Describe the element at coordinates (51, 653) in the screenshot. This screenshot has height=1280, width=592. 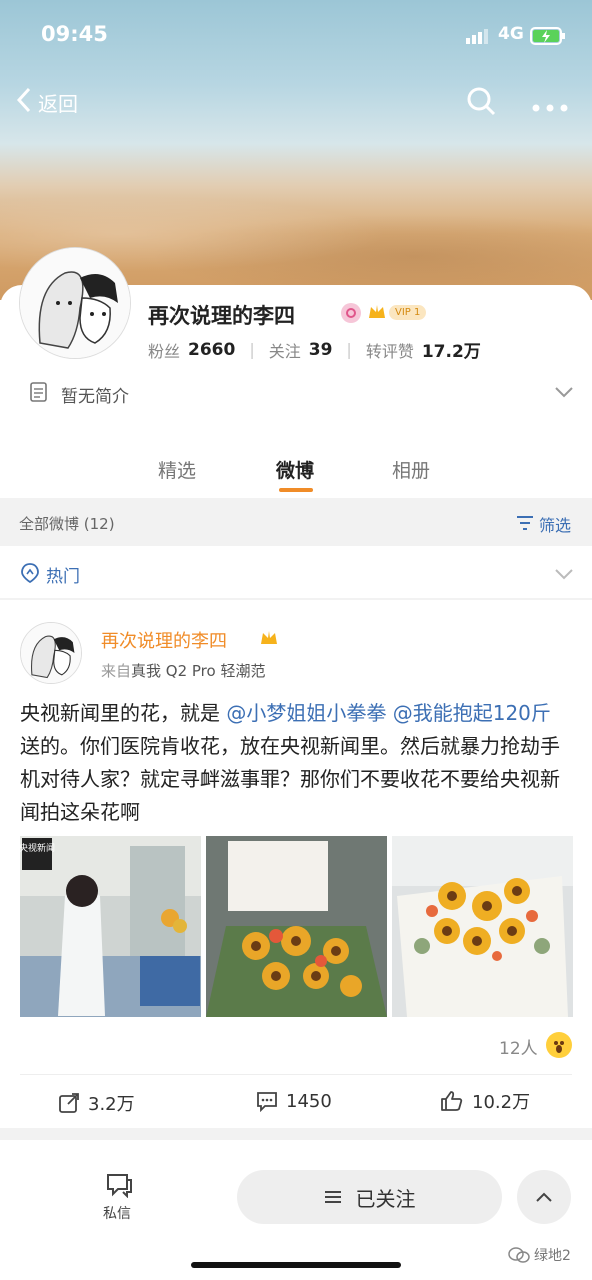
I see `post-author-avatar` at that location.